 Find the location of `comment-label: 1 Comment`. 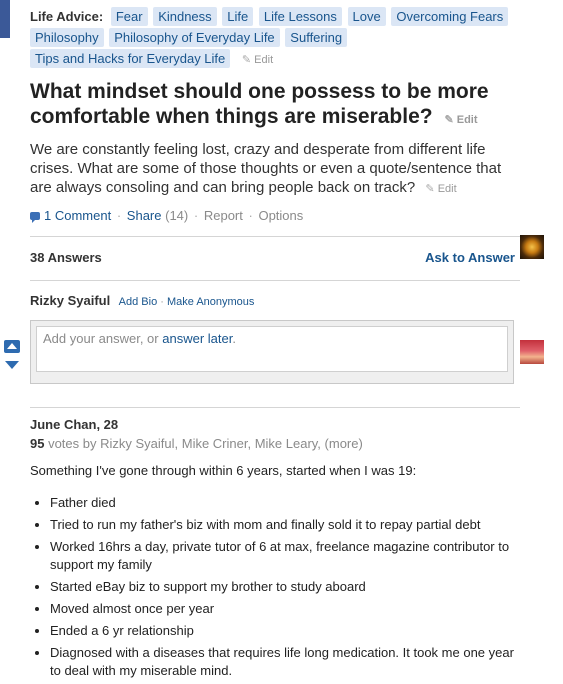

comment-label: 1 Comment is located at coordinates (78, 215).